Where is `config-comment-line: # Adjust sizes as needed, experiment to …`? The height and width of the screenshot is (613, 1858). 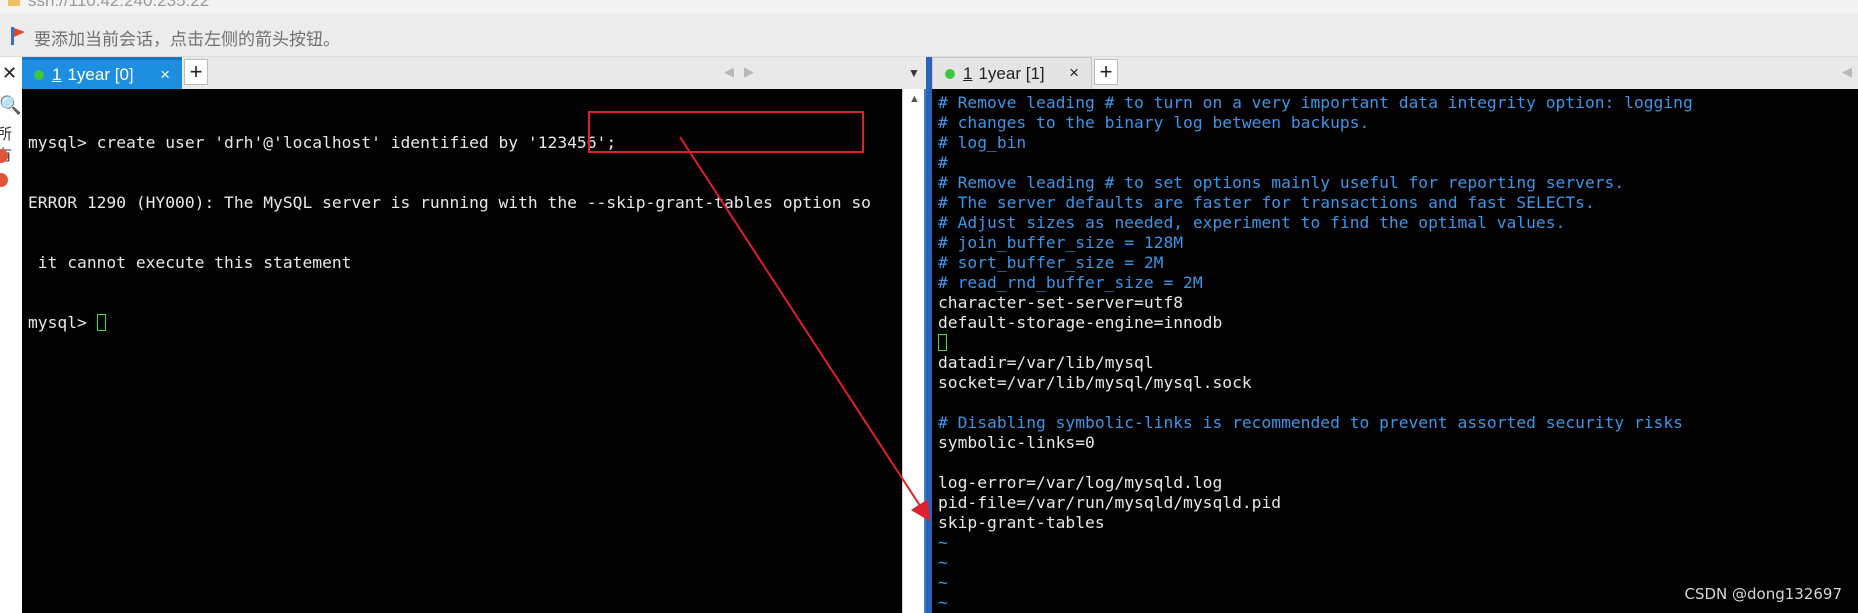
config-comment-line: # Adjust sizes as needed, experiment to … is located at coordinates (1252, 222).